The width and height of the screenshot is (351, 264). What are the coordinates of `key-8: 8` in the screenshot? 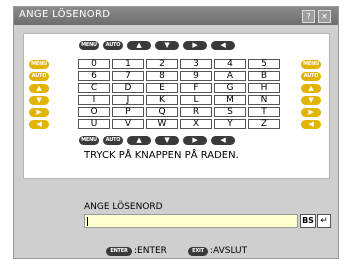 It's located at (162, 76).